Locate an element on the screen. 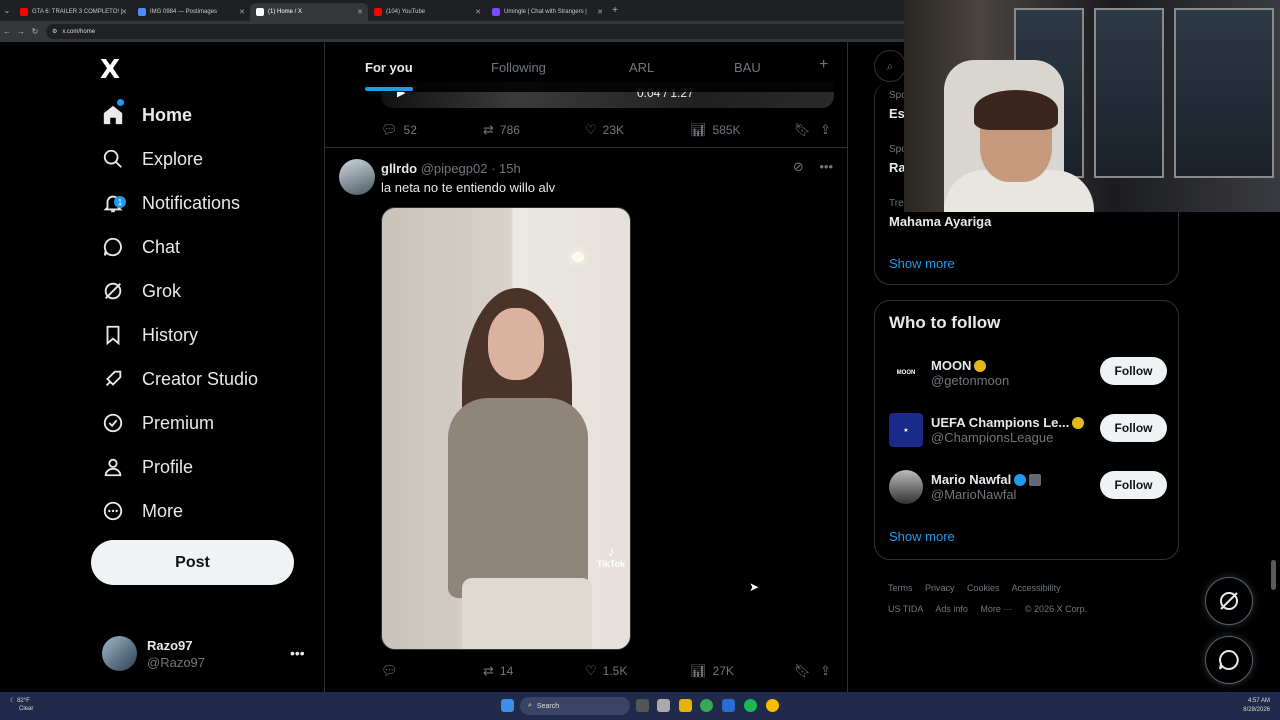  back-icon: ← is located at coordinates (7, 31).